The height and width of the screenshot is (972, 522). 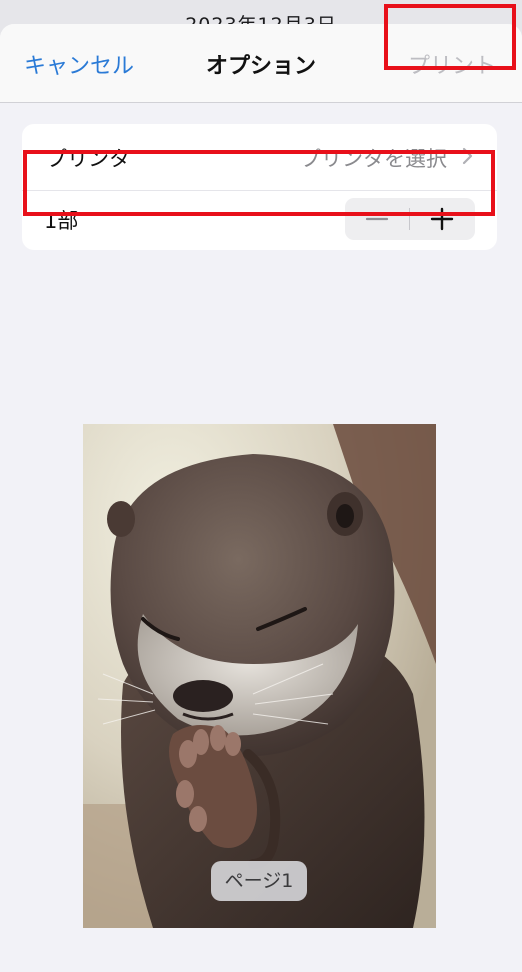 What do you see at coordinates (259, 881) in the screenshot?
I see `page-number-badge: ページ1` at bounding box center [259, 881].